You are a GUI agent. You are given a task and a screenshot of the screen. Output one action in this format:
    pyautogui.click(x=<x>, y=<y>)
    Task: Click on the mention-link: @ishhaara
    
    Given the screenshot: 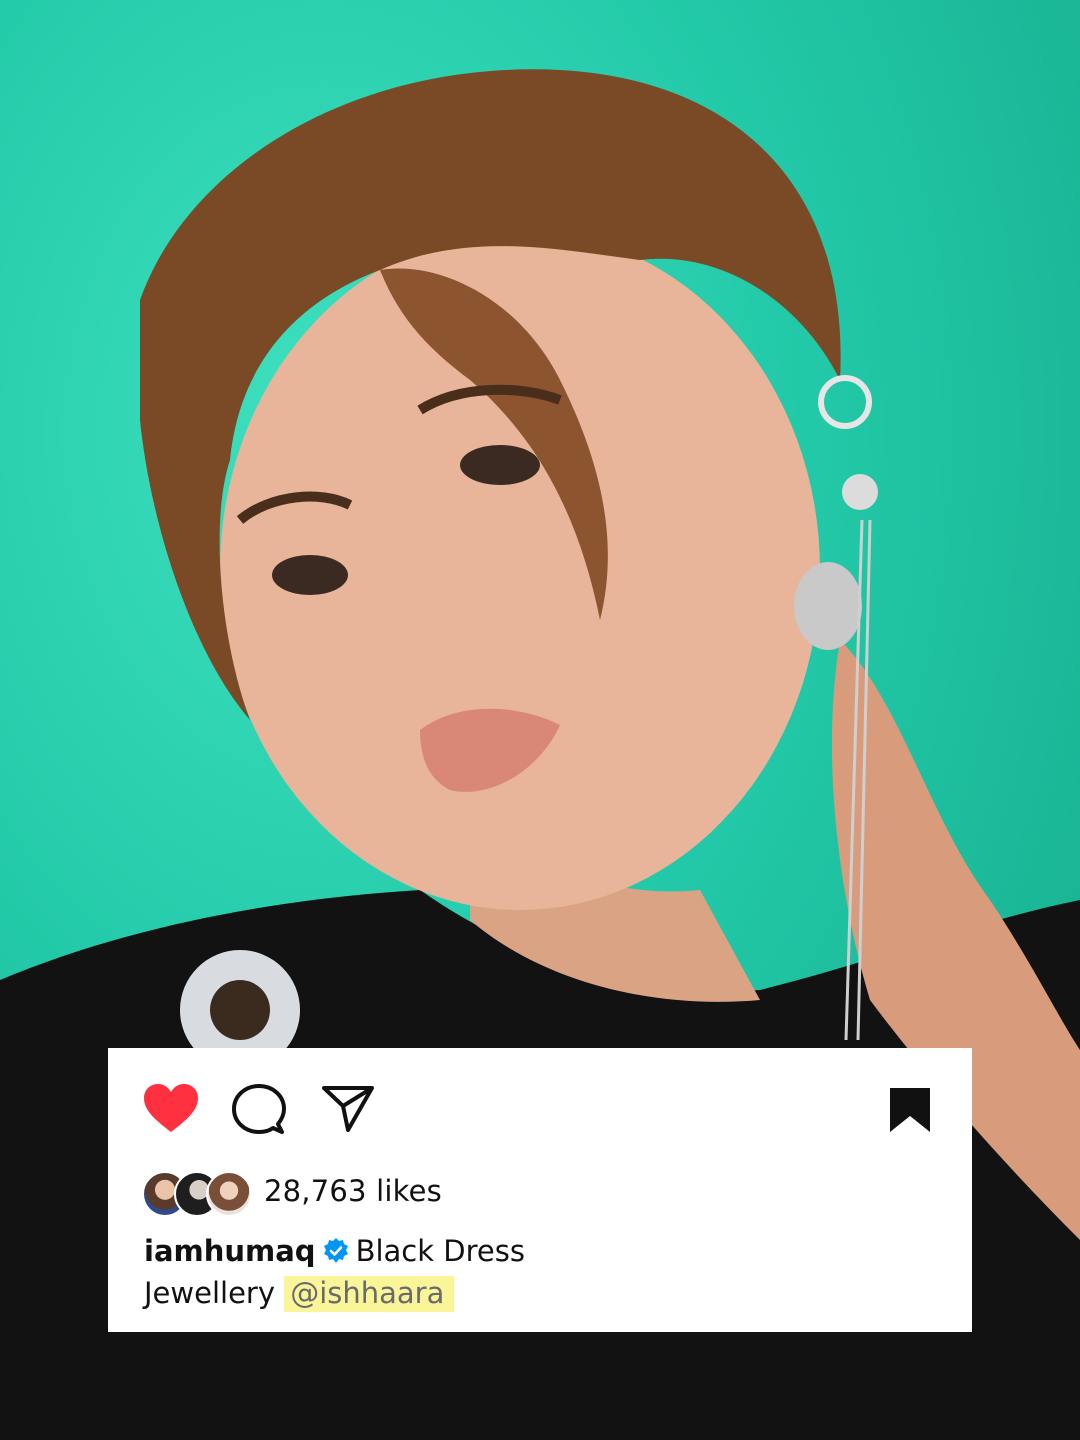 What is the action you would take?
    pyautogui.click(x=369, y=1294)
    